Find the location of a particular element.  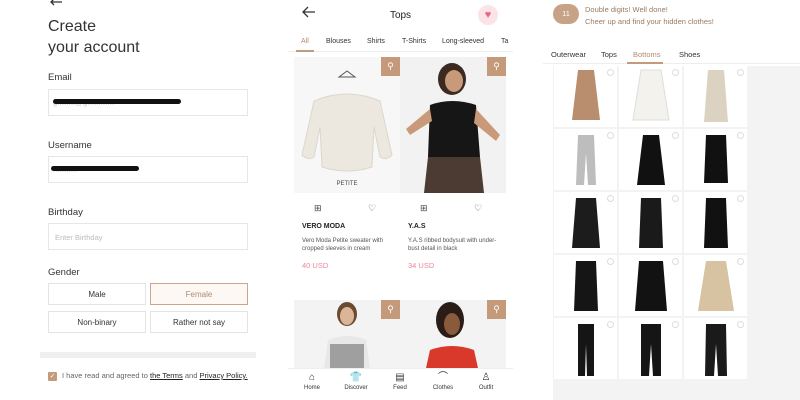

message-line-1: Double digits! Well done! is located at coordinates (626, 9).